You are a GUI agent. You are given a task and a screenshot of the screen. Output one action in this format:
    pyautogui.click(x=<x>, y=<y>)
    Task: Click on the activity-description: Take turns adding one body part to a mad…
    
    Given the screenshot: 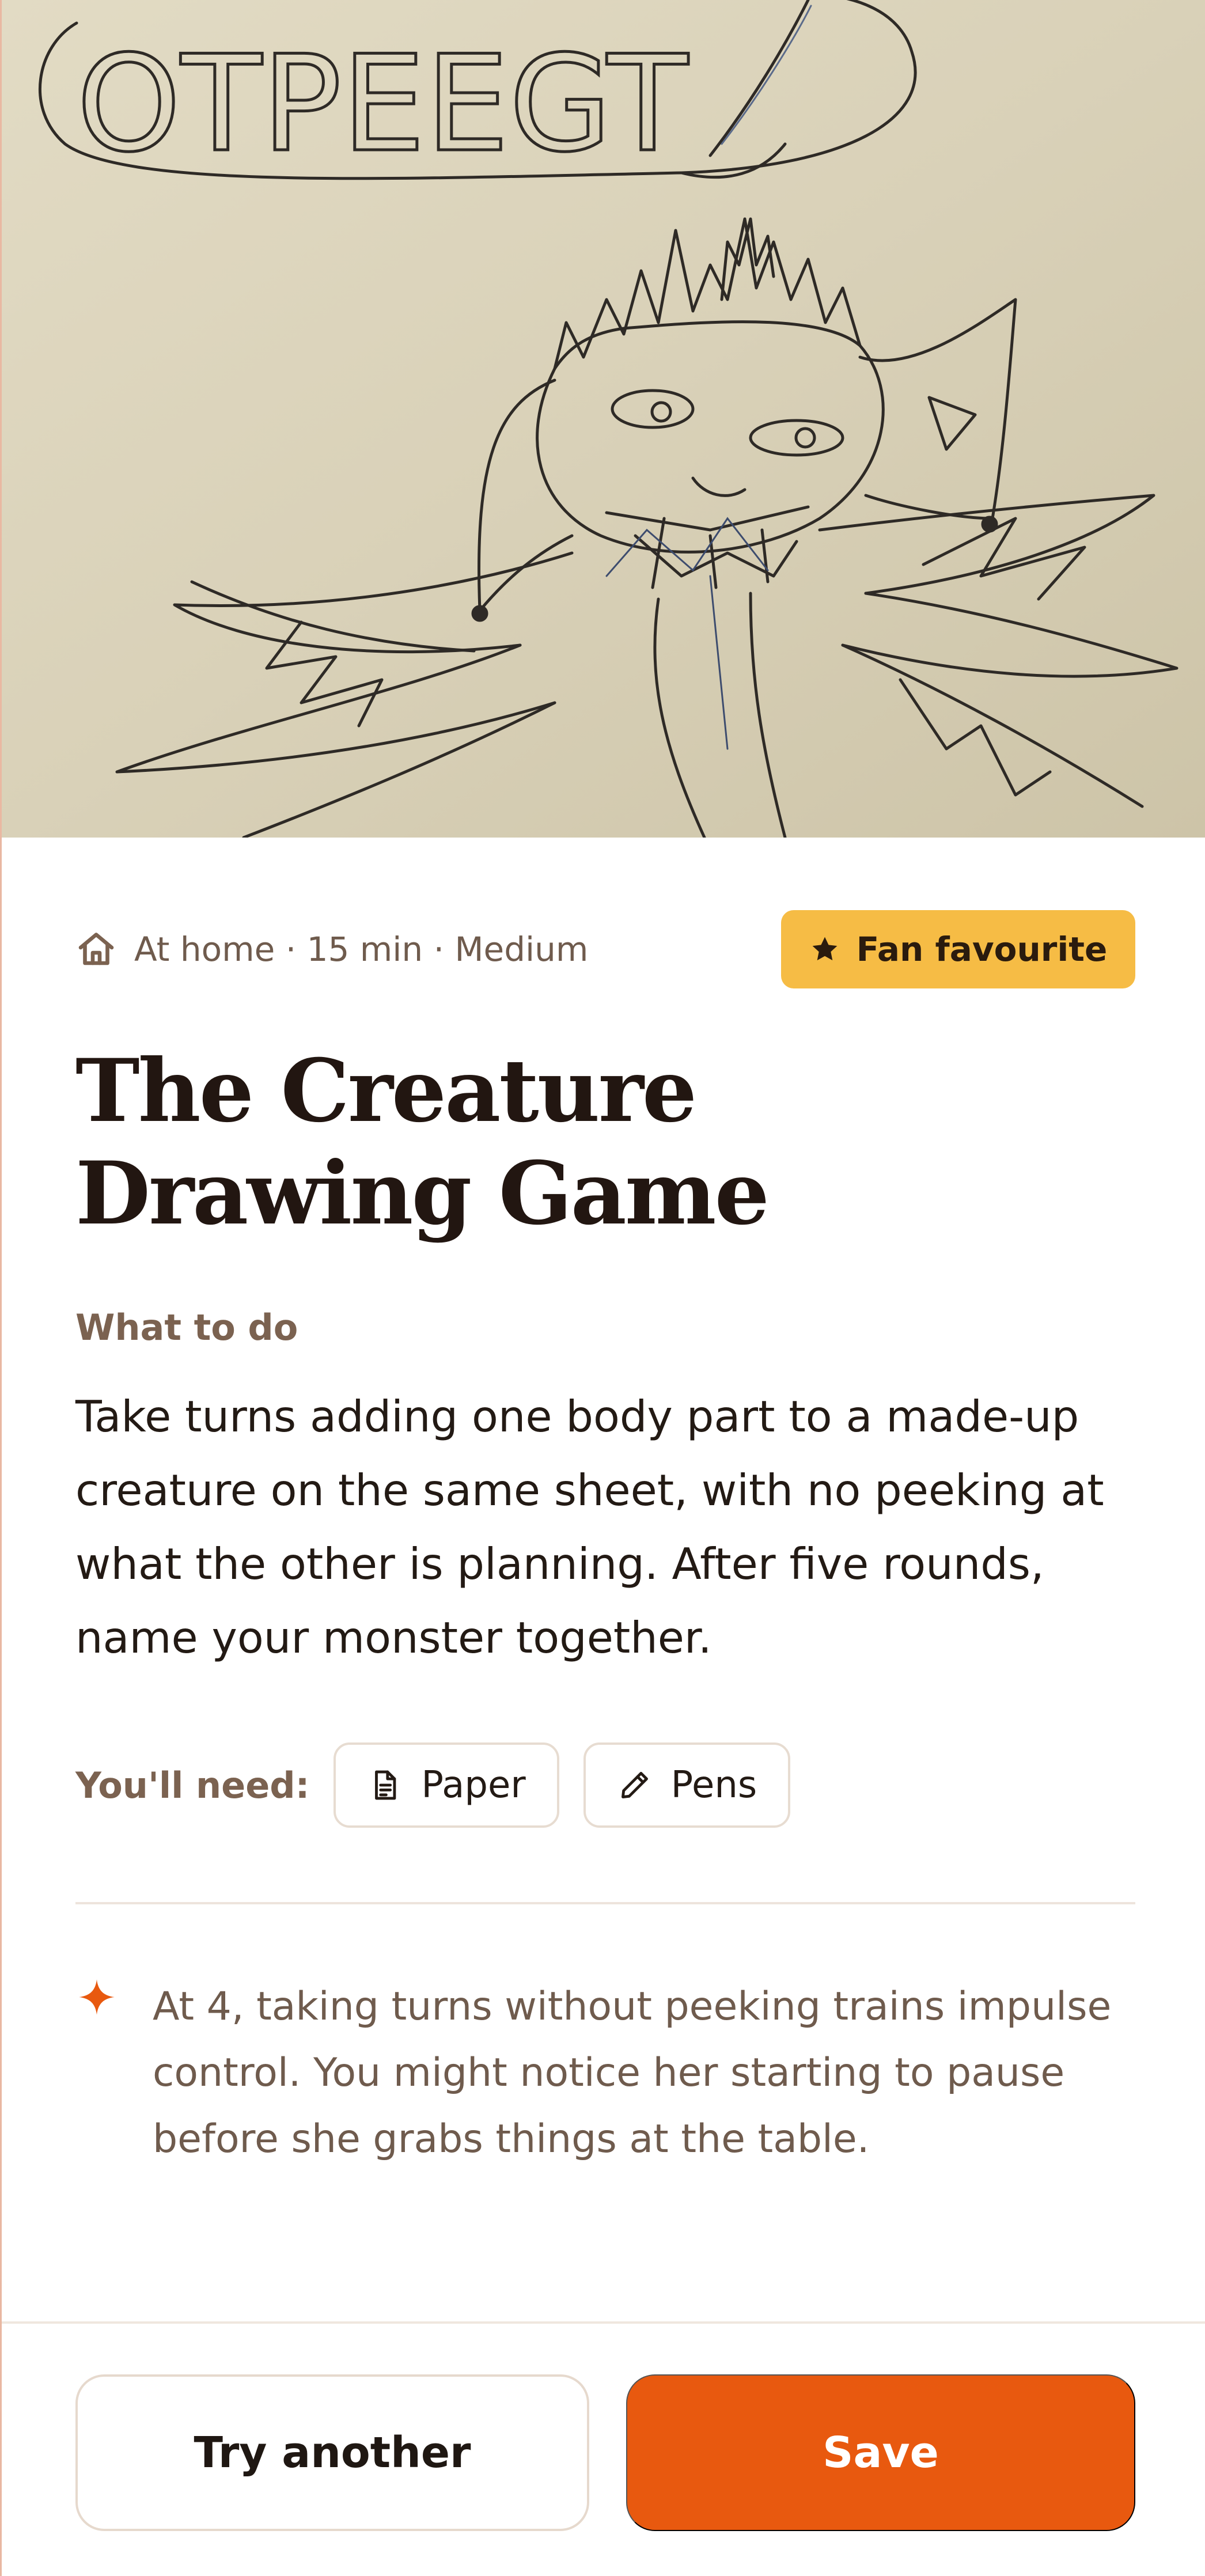 What is the action you would take?
    pyautogui.click(x=589, y=1527)
    